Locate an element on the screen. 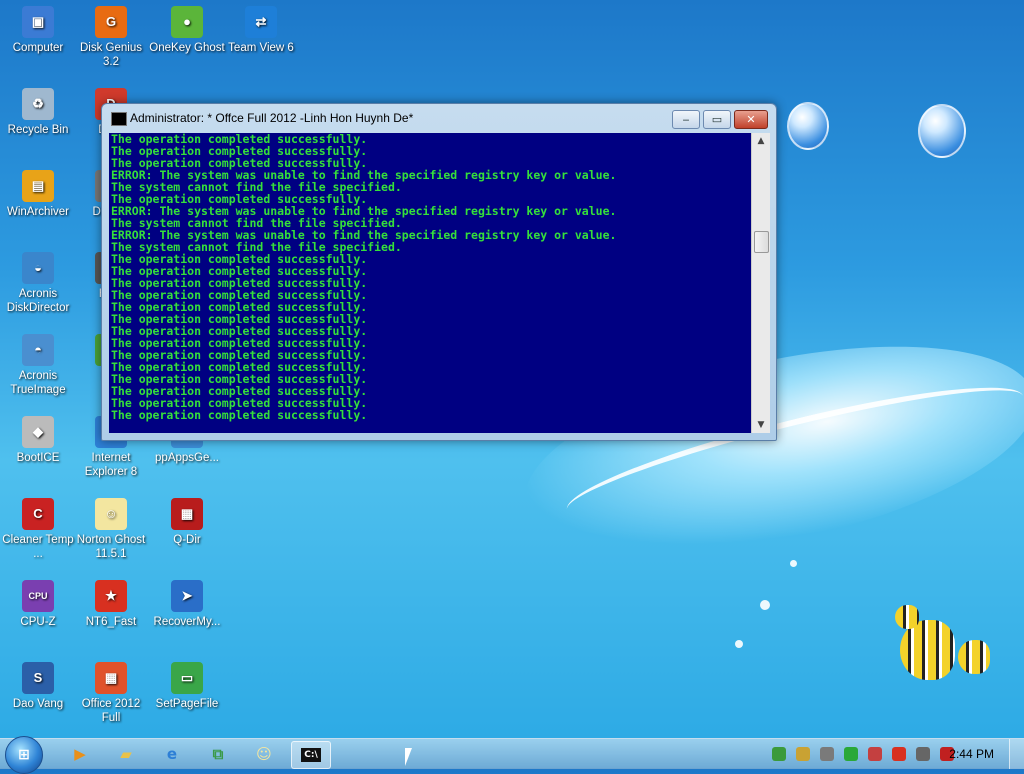 The width and height of the screenshot is (1024, 774). taskbar: ⊞ ▶ ▰ e ⧉ ☺ C:\ 2:44 PM is located at coordinates (512, 755).